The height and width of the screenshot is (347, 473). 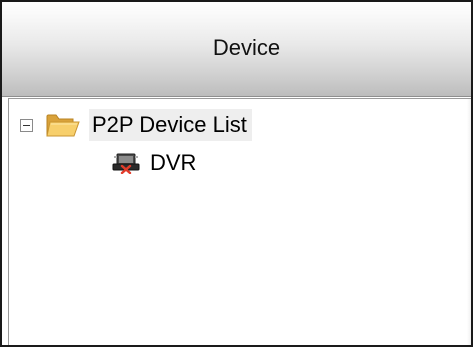 I want to click on collapse-toggle-icon, so click(x=26, y=125).